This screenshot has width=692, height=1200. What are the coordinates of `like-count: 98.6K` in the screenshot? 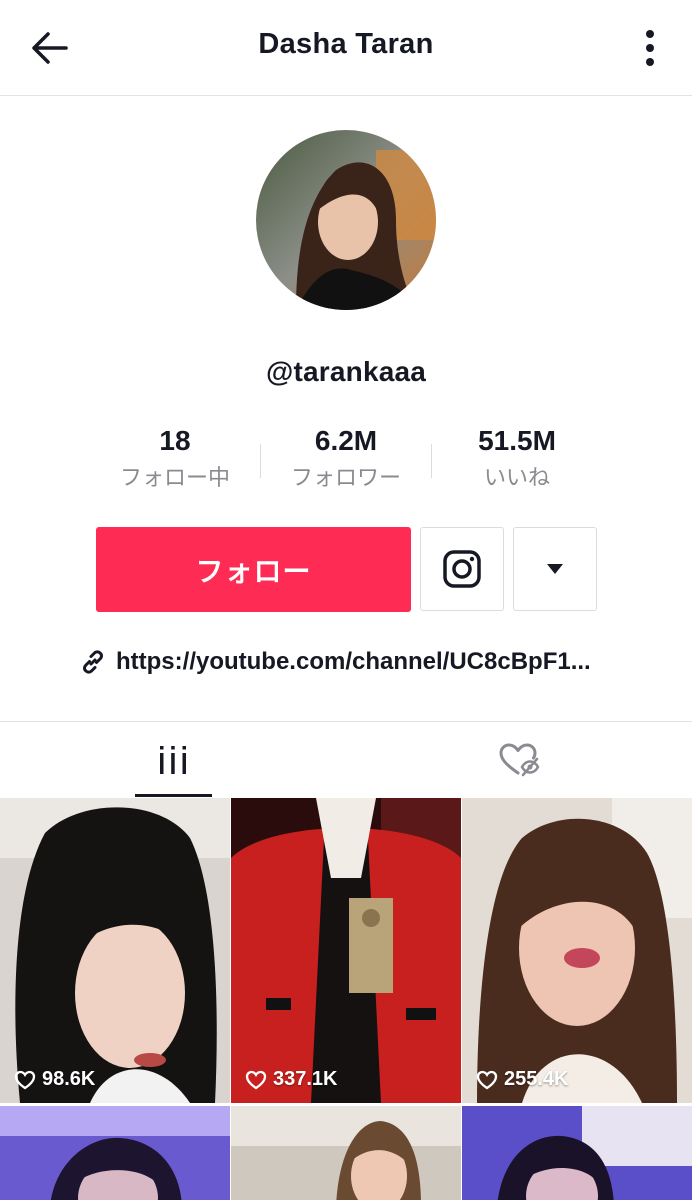 It's located at (54, 1079).